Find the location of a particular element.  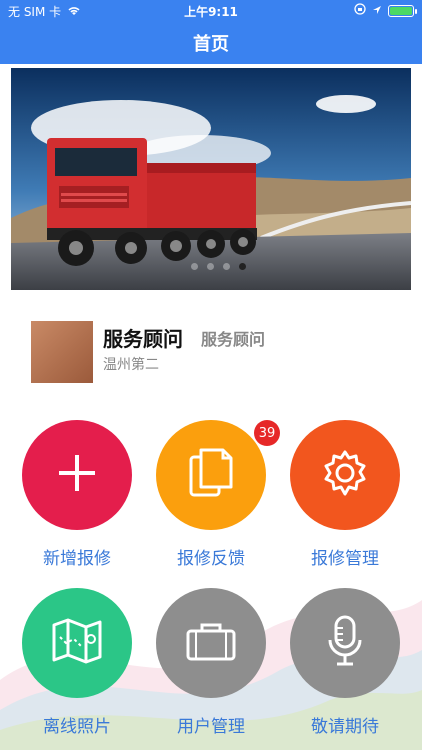

action-user-management: 用户管理 is located at coordinates (211, 662).